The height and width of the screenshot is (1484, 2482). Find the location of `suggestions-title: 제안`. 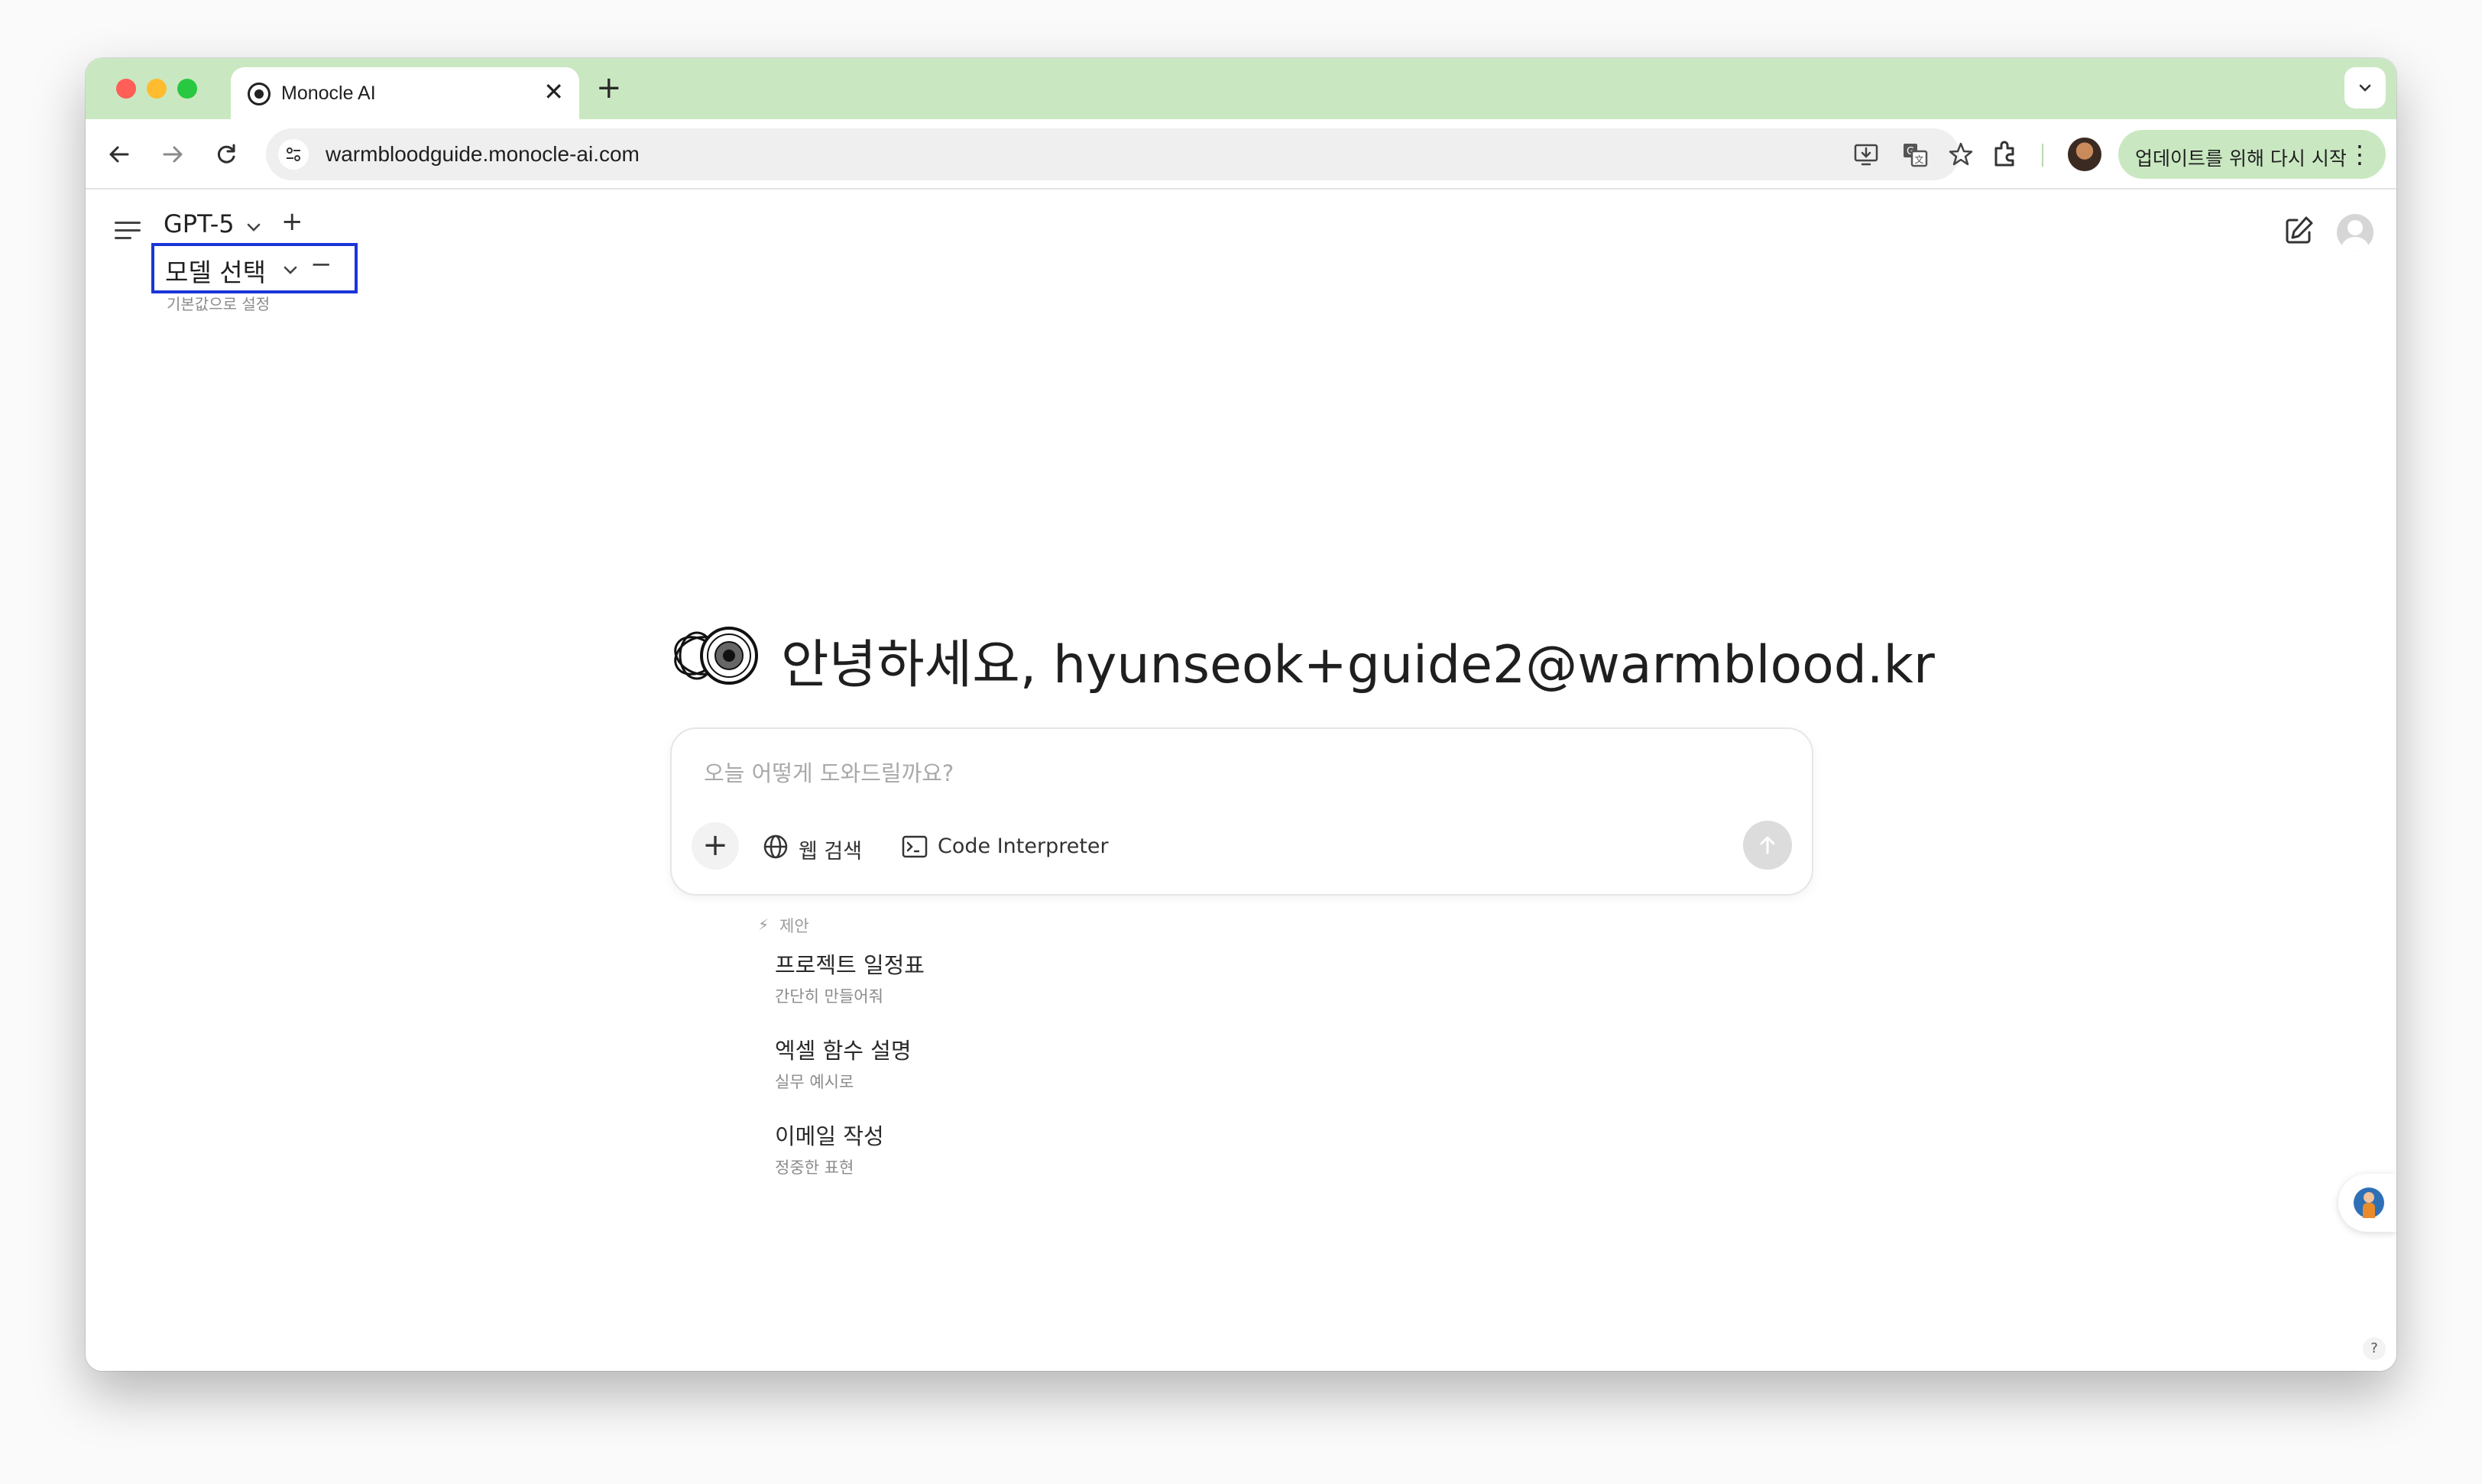

suggestions-title: 제안 is located at coordinates (794, 926).